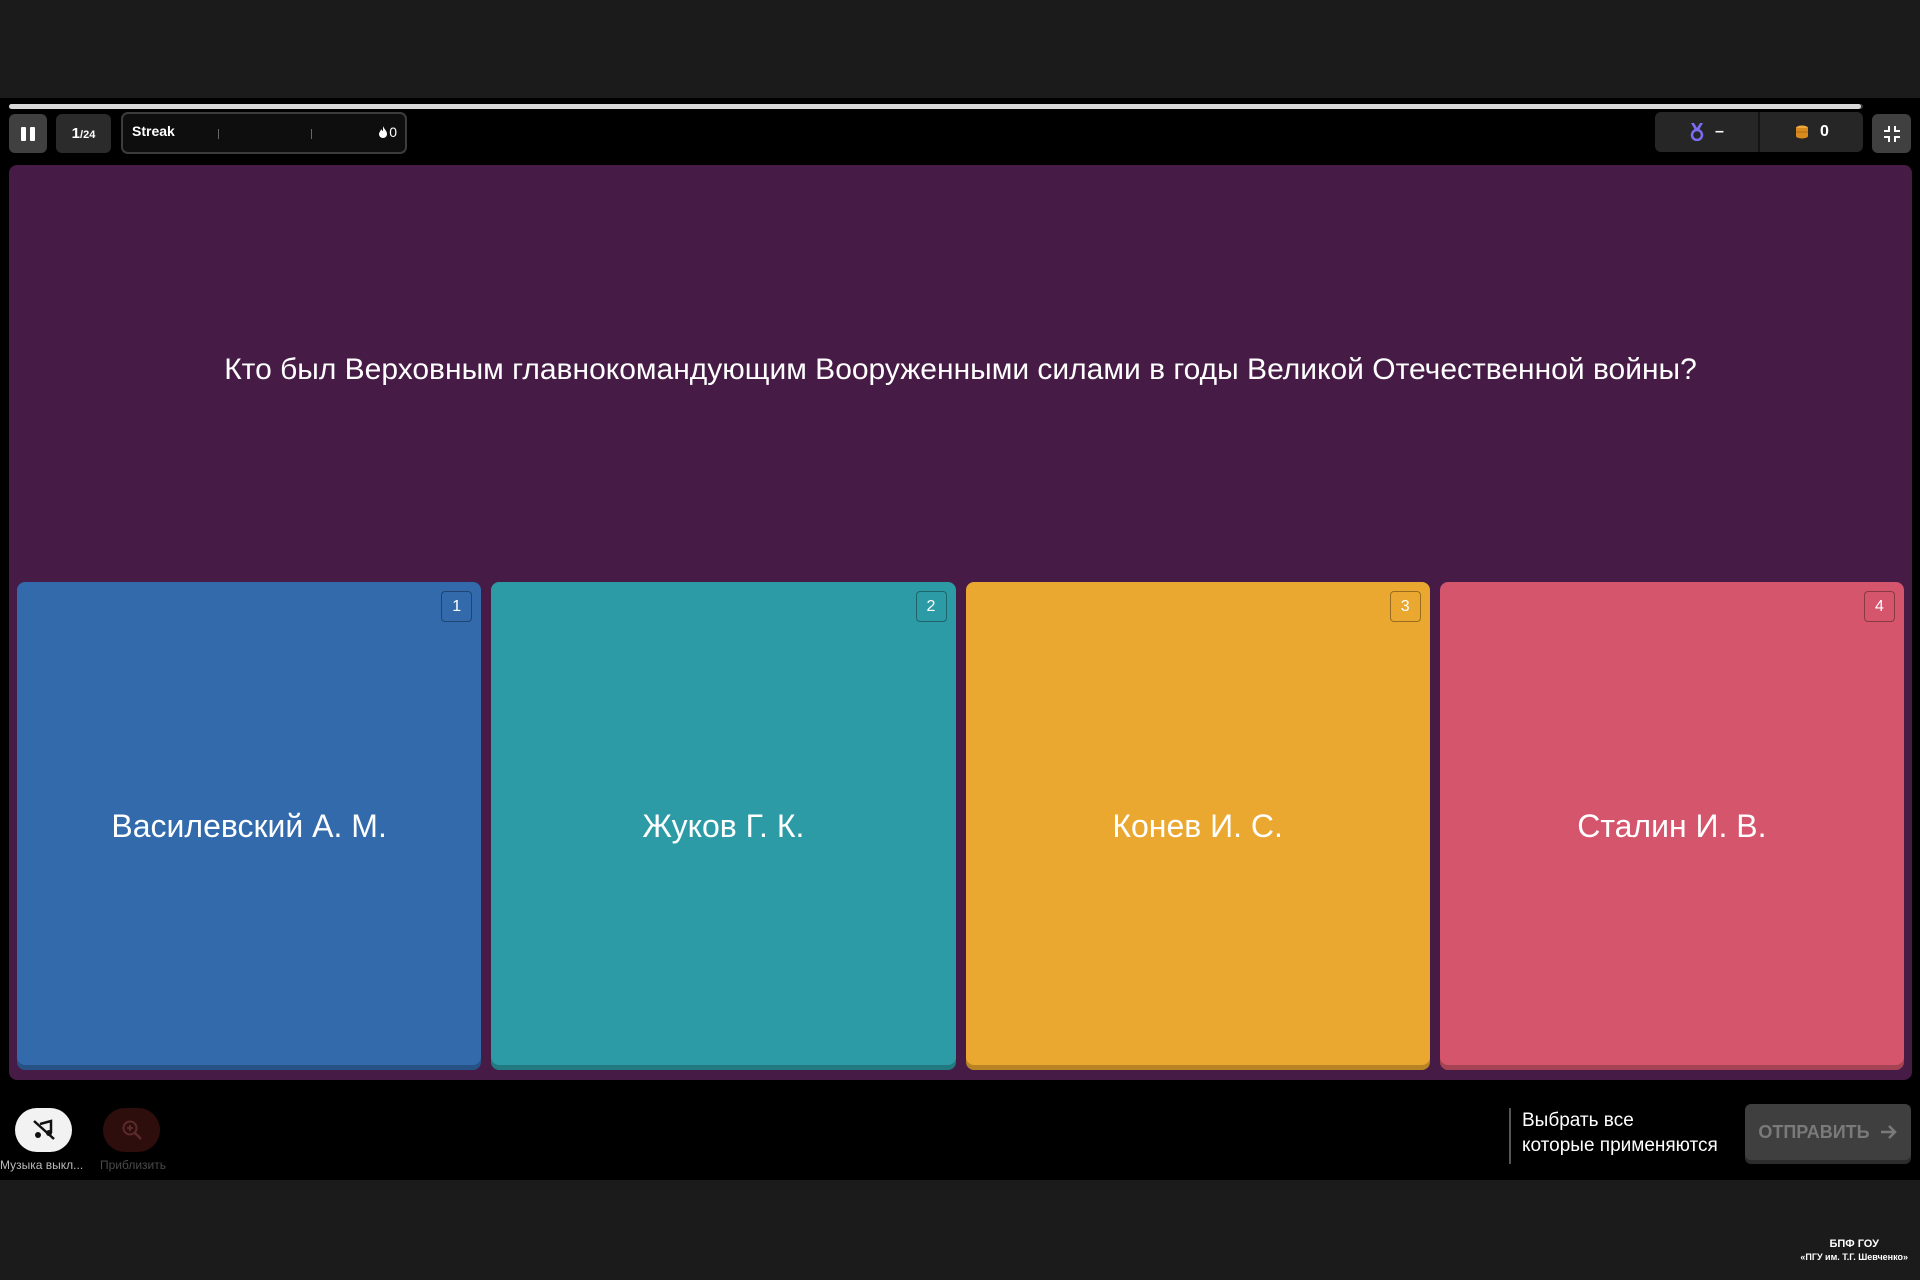 The image size is (1920, 1280). I want to click on player-stats: – 0, so click(1759, 132).